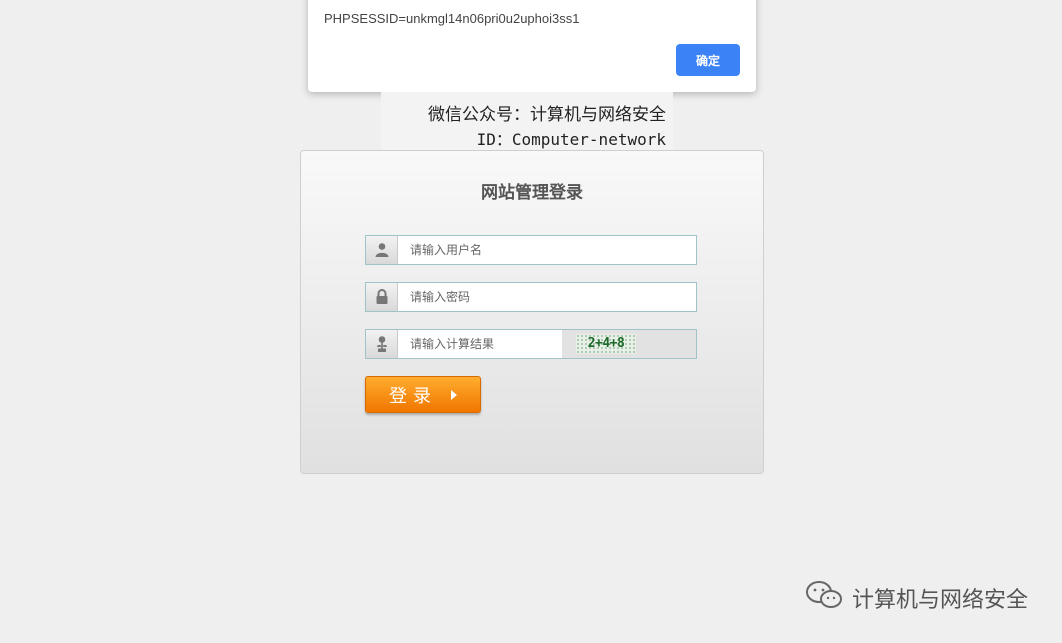 The width and height of the screenshot is (1062, 643). Describe the element at coordinates (606, 344) in the screenshot. I see `captcha-image: 2+4+8` at that location.